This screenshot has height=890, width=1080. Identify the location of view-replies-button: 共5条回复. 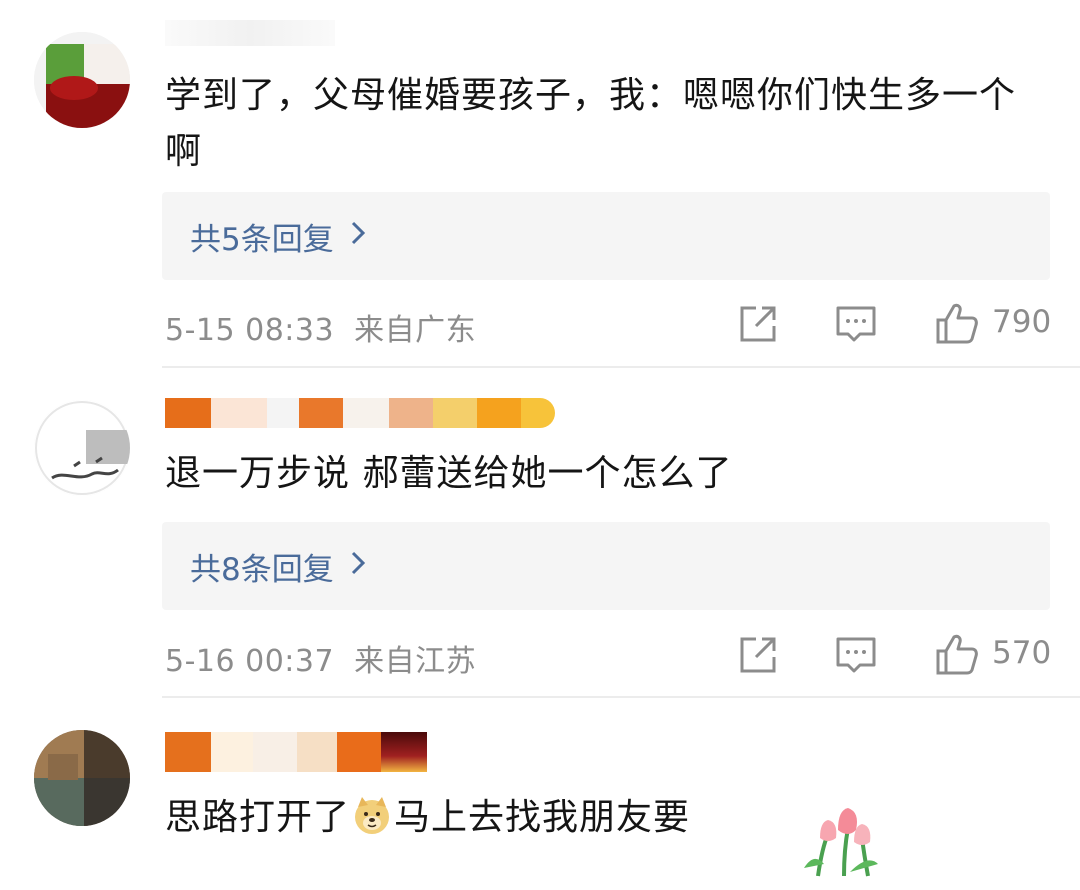
(606, 236).